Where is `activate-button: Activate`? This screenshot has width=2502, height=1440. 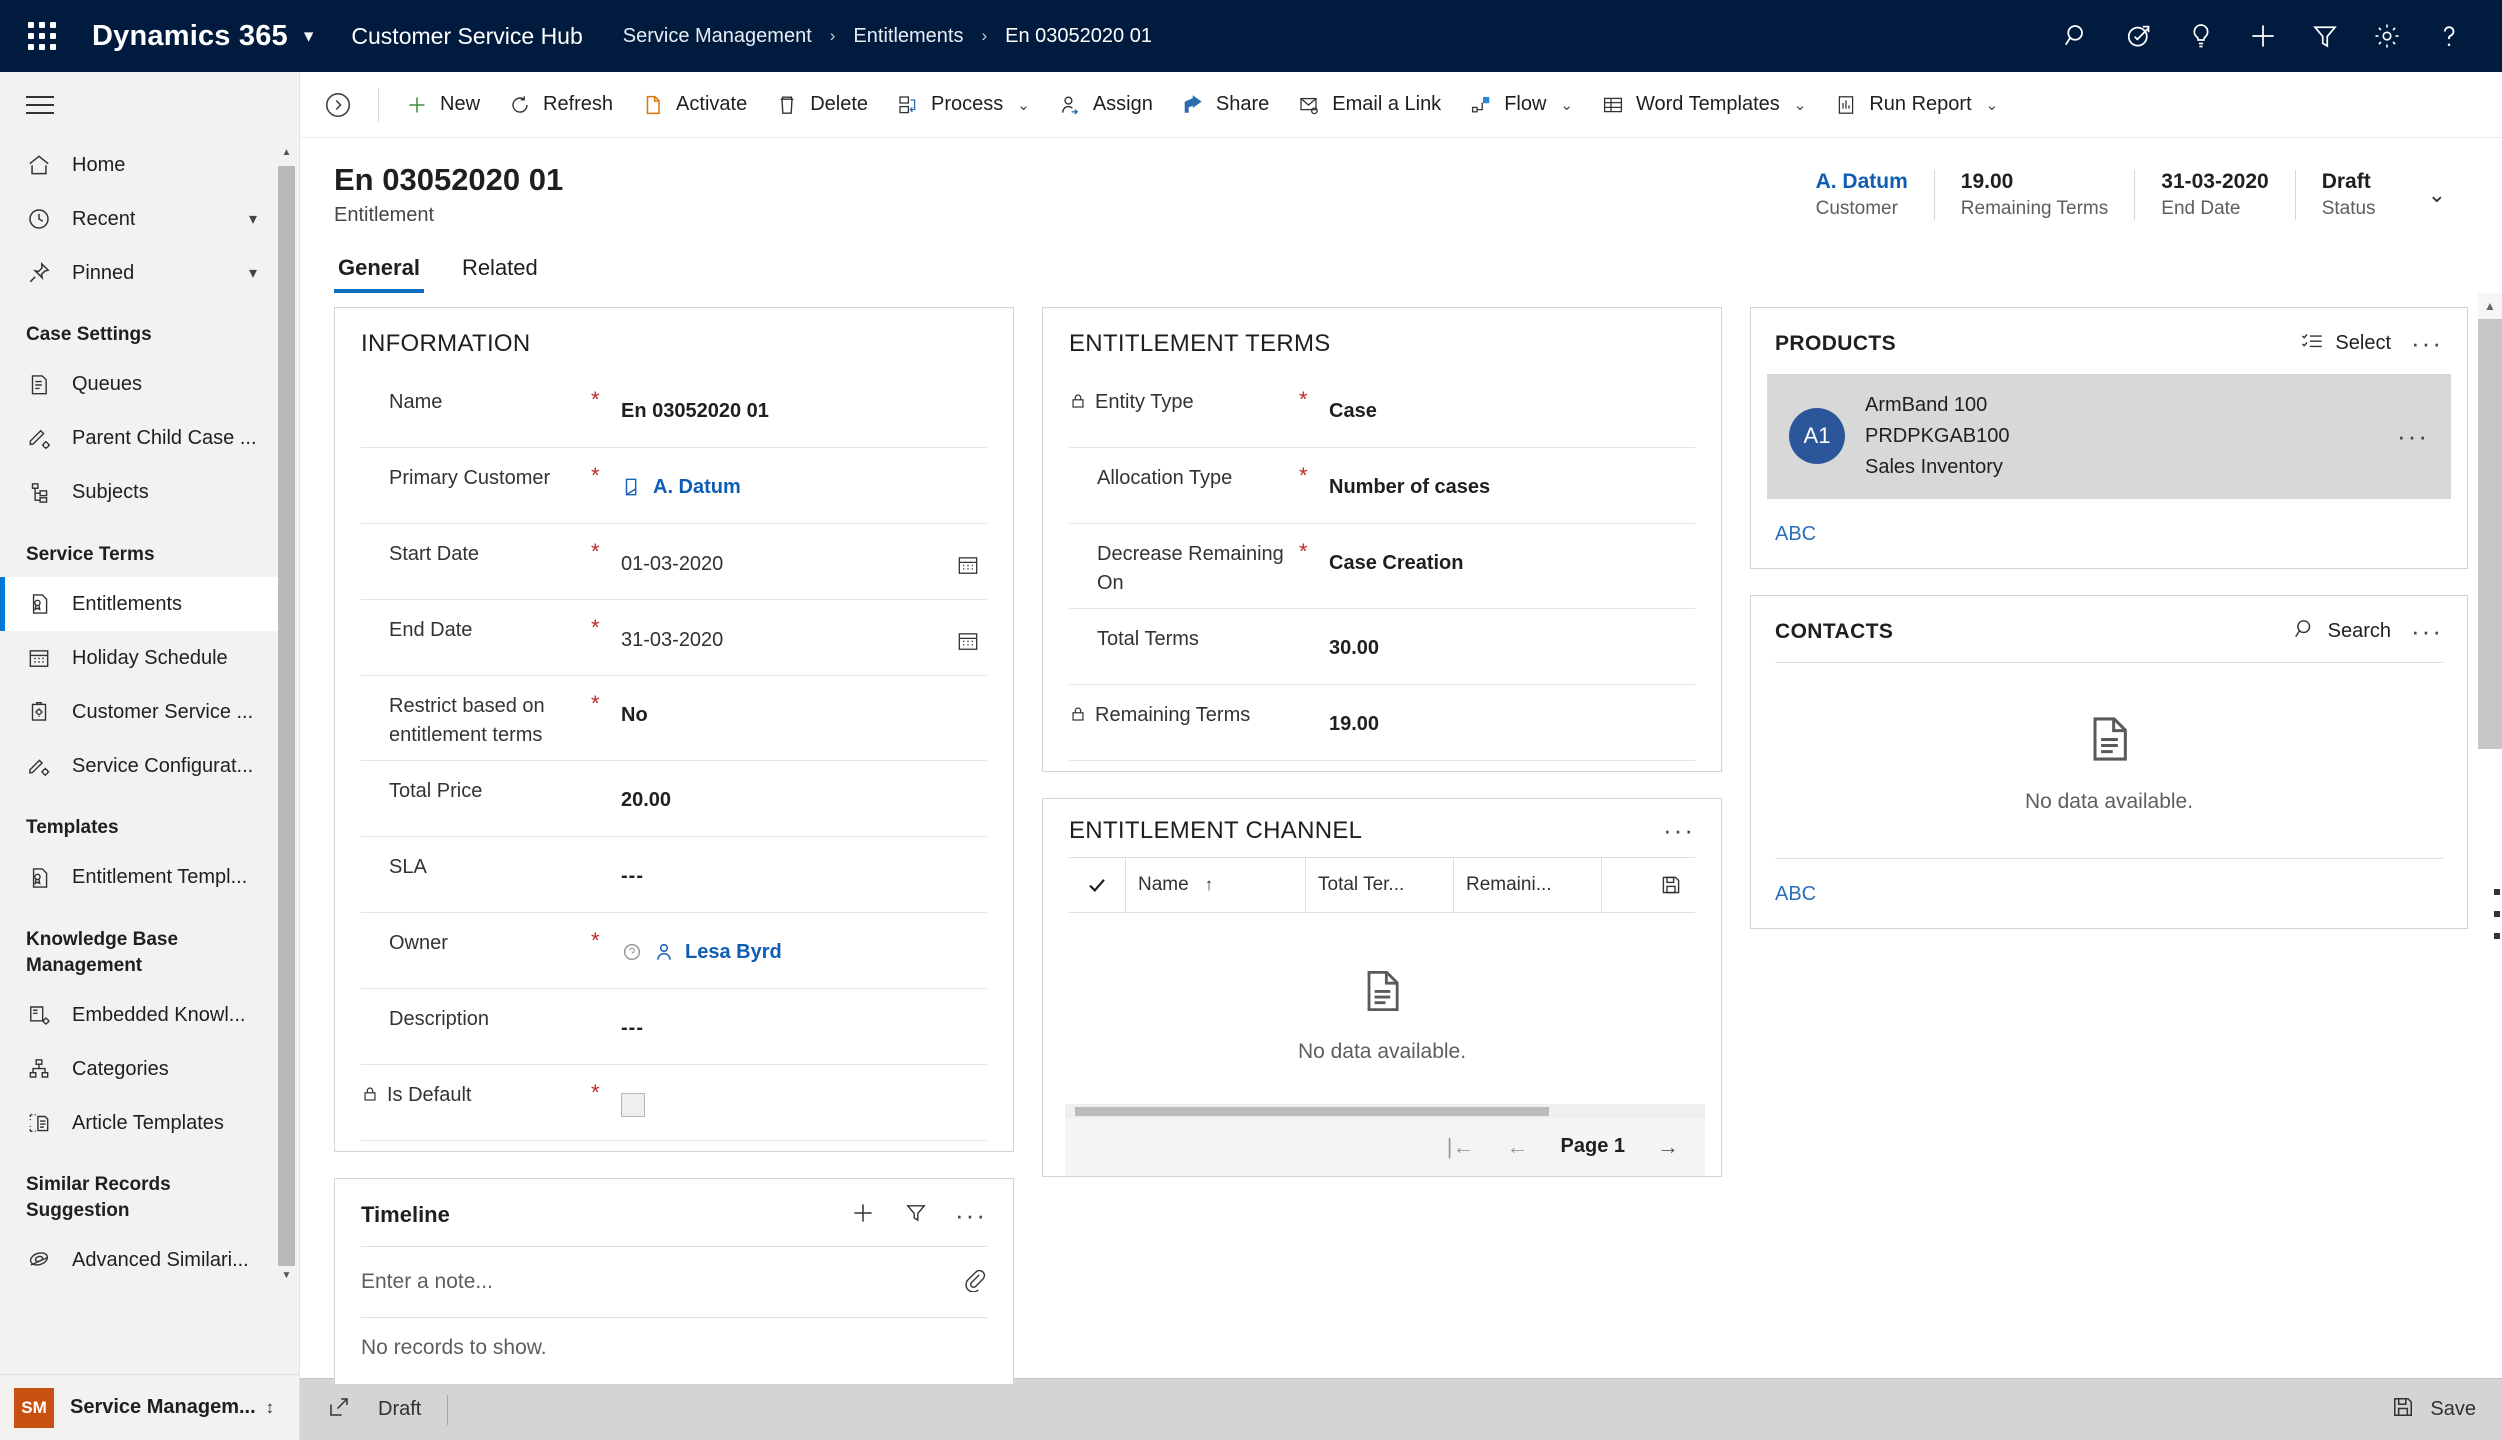 activate-button: Activate is located at coordinates (694, 105).